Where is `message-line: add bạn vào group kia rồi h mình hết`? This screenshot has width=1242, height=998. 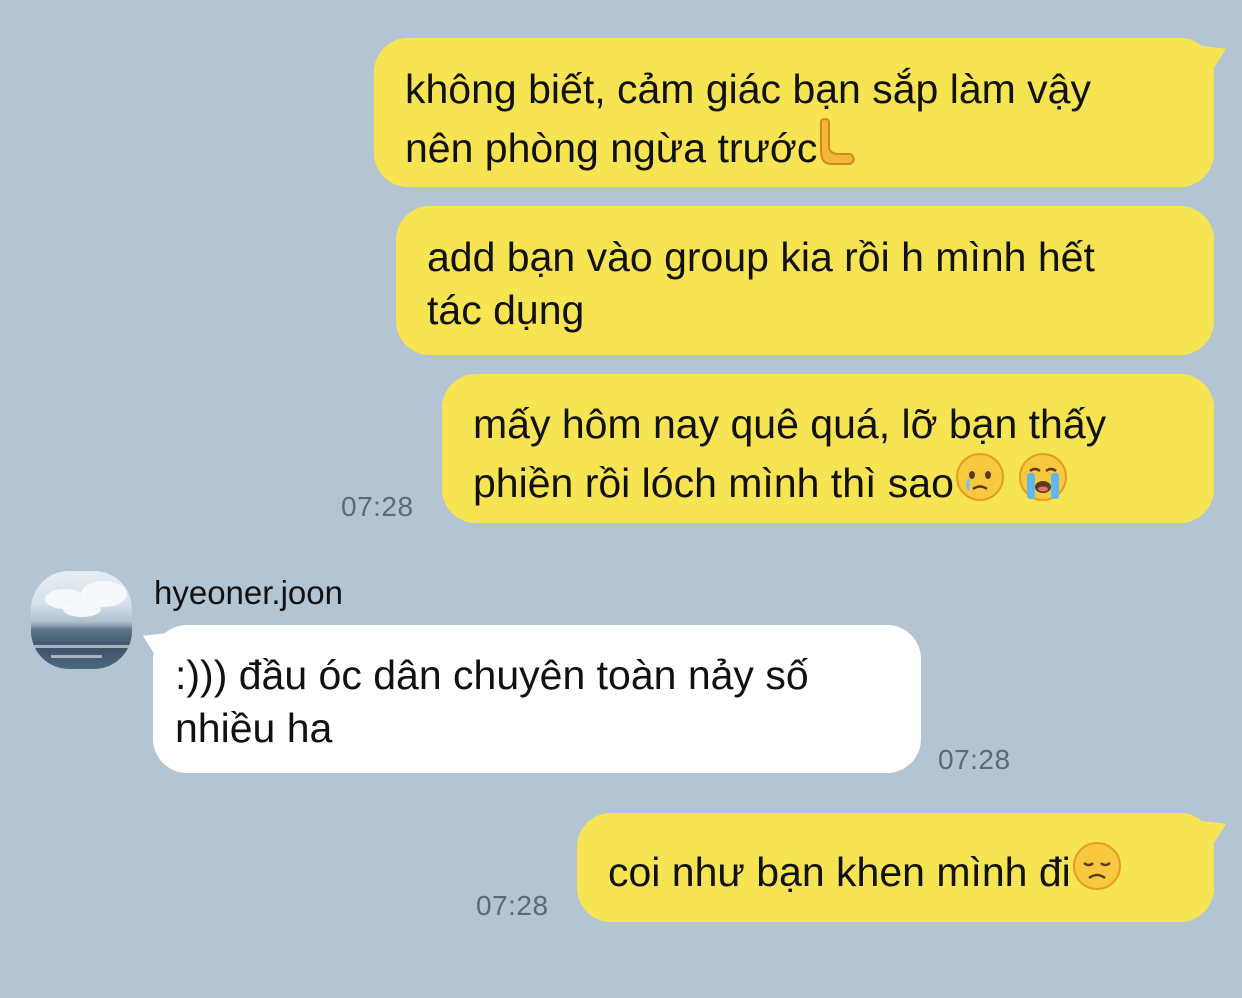
message-line: add bạn vào group kia rồi h mình hết is located at coordinates (761, 257).